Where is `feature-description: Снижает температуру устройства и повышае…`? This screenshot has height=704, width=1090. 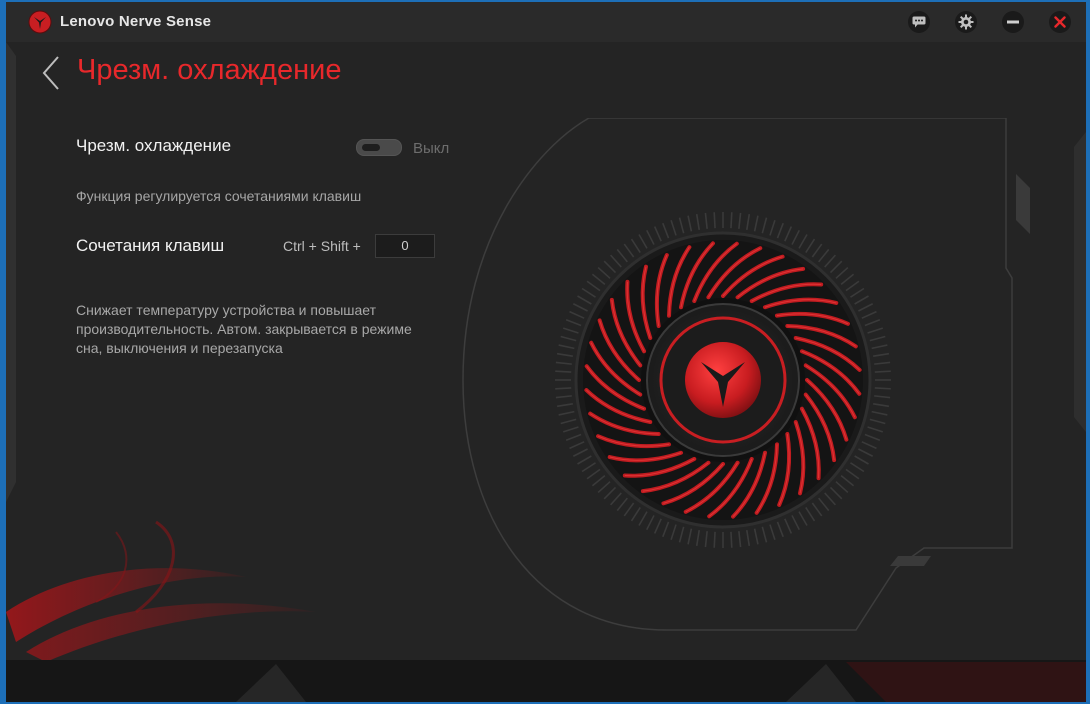
feature-description: Снижает температуру устройства и повышае… is located at coordinates (244, 329).